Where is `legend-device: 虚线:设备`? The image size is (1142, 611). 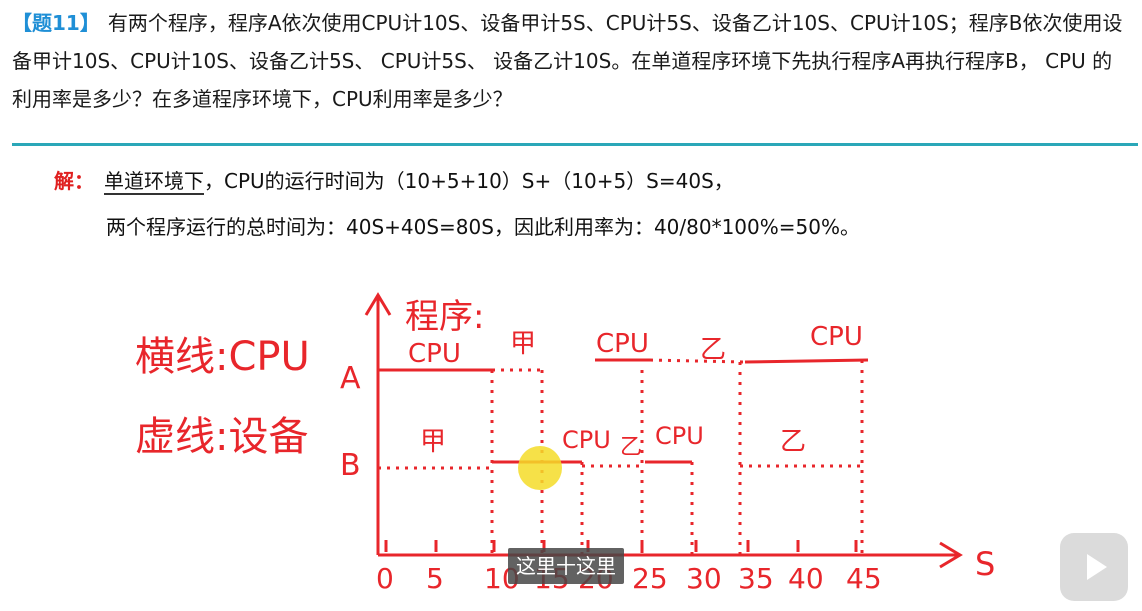 legend-device: 虚线:设备 is located at coordinates (221, 437).